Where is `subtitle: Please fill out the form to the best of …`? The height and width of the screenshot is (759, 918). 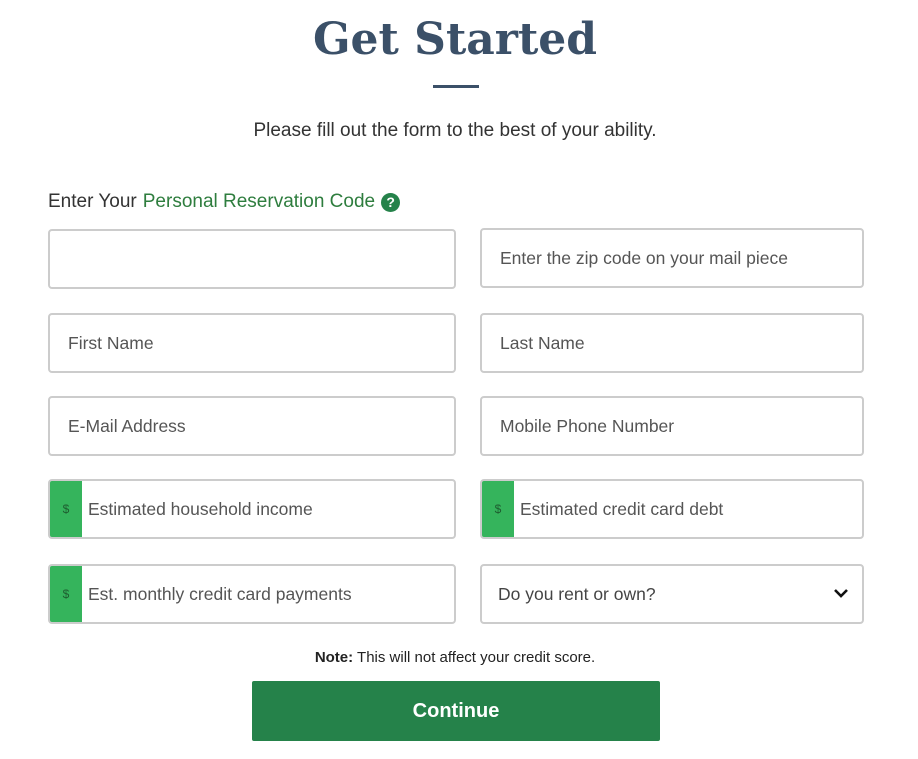 subtitle: Please fill out the form to the best of … is located at coordinates (455, 130).